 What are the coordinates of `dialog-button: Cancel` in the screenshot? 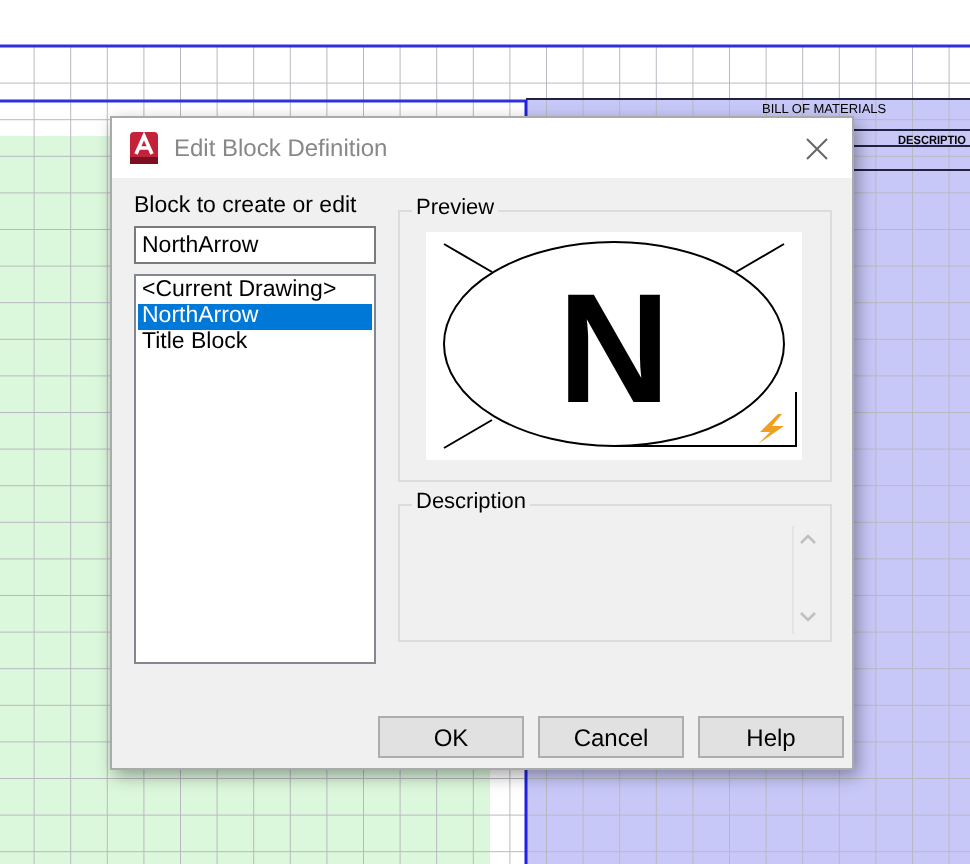 It's located at (611, 737).